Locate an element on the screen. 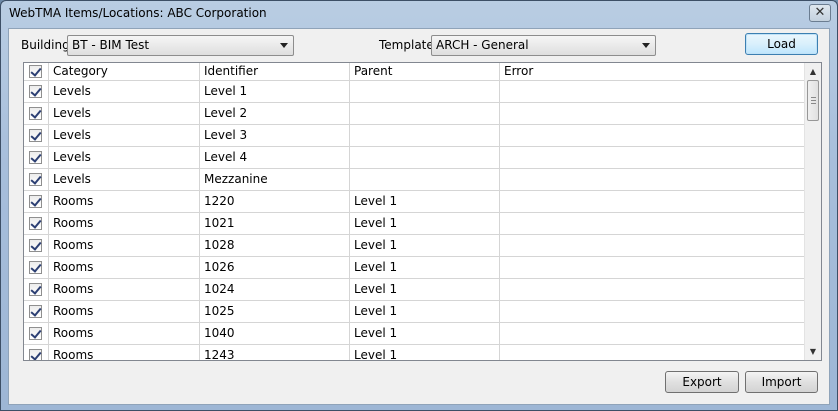 The width and height of the screenshot is (838, 411). table-row: Levels Mezzanine is located at coordinates (414, 180).